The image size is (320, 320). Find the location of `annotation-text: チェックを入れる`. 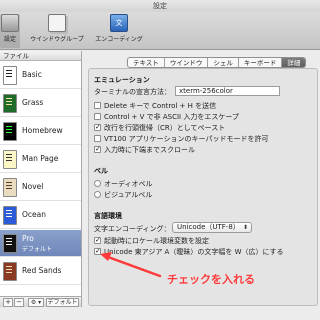

annotation-text: チェックを入れる is located at coordinates (211, 279).